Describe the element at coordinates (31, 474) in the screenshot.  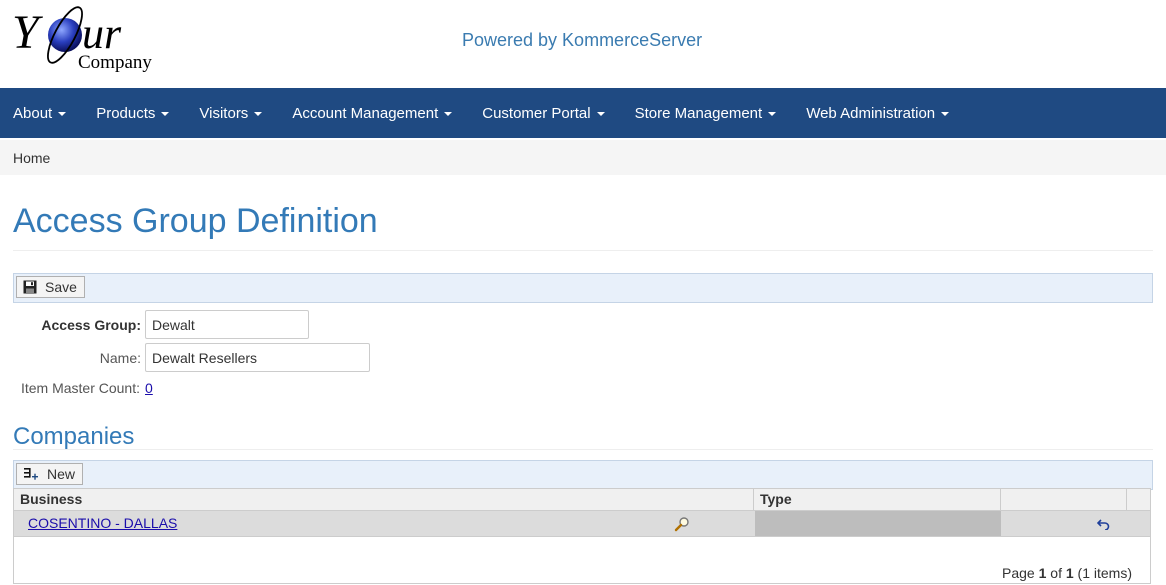
I see `add-row-icon` at that location.